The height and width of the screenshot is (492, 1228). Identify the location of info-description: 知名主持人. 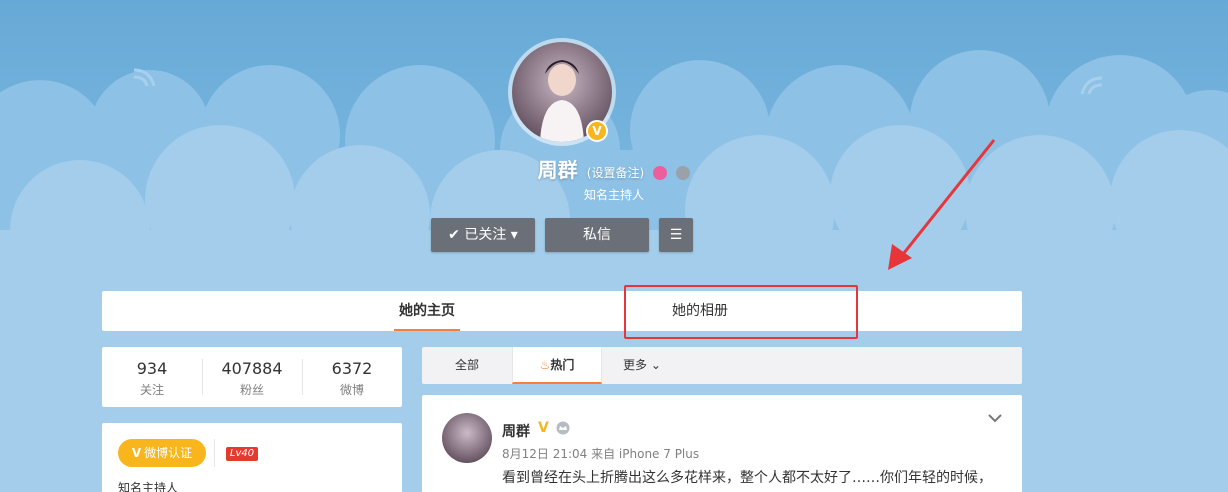
(148, 486).